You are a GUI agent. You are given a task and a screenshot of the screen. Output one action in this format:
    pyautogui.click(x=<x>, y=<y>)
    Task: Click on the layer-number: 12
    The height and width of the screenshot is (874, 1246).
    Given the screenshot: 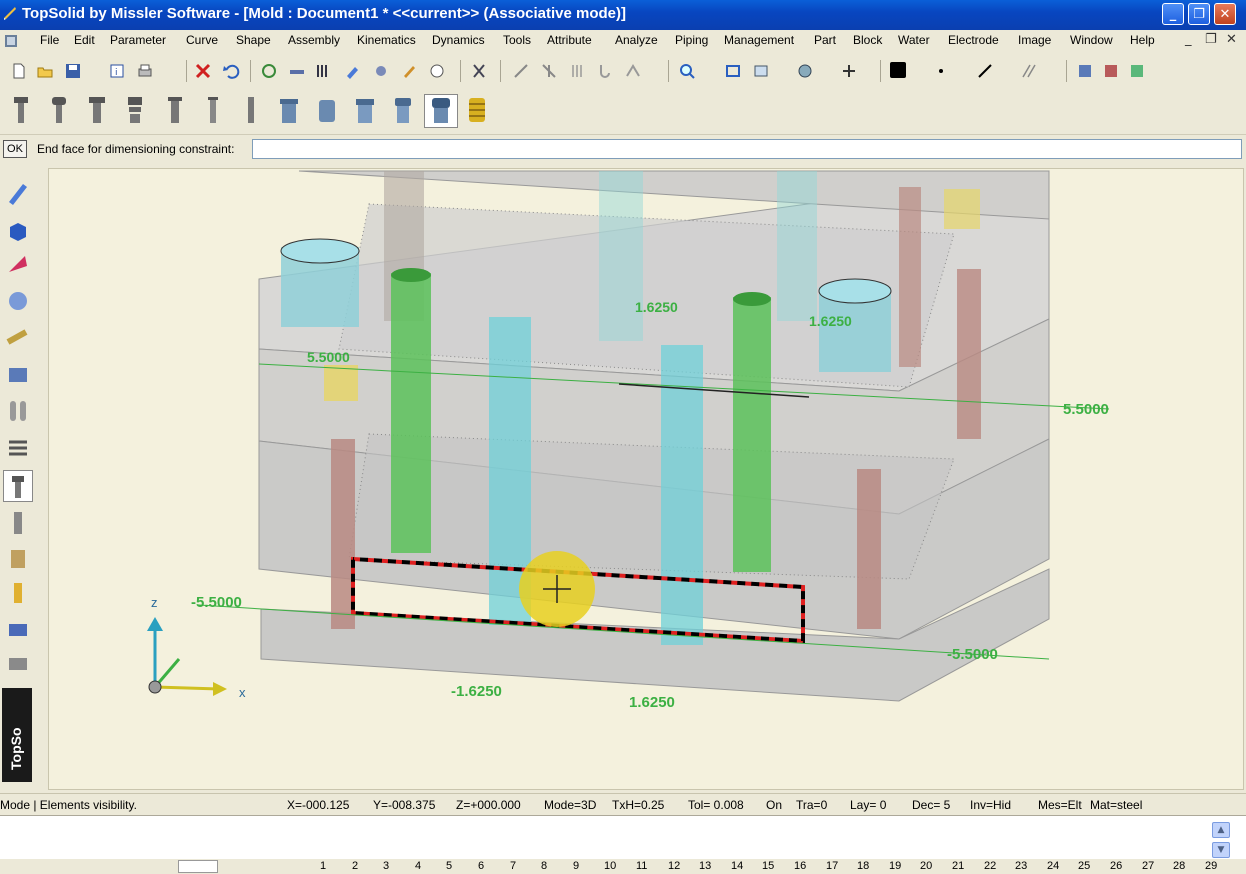 What is the action you would take?
    pyautogui.click(x=674, y=866)
    